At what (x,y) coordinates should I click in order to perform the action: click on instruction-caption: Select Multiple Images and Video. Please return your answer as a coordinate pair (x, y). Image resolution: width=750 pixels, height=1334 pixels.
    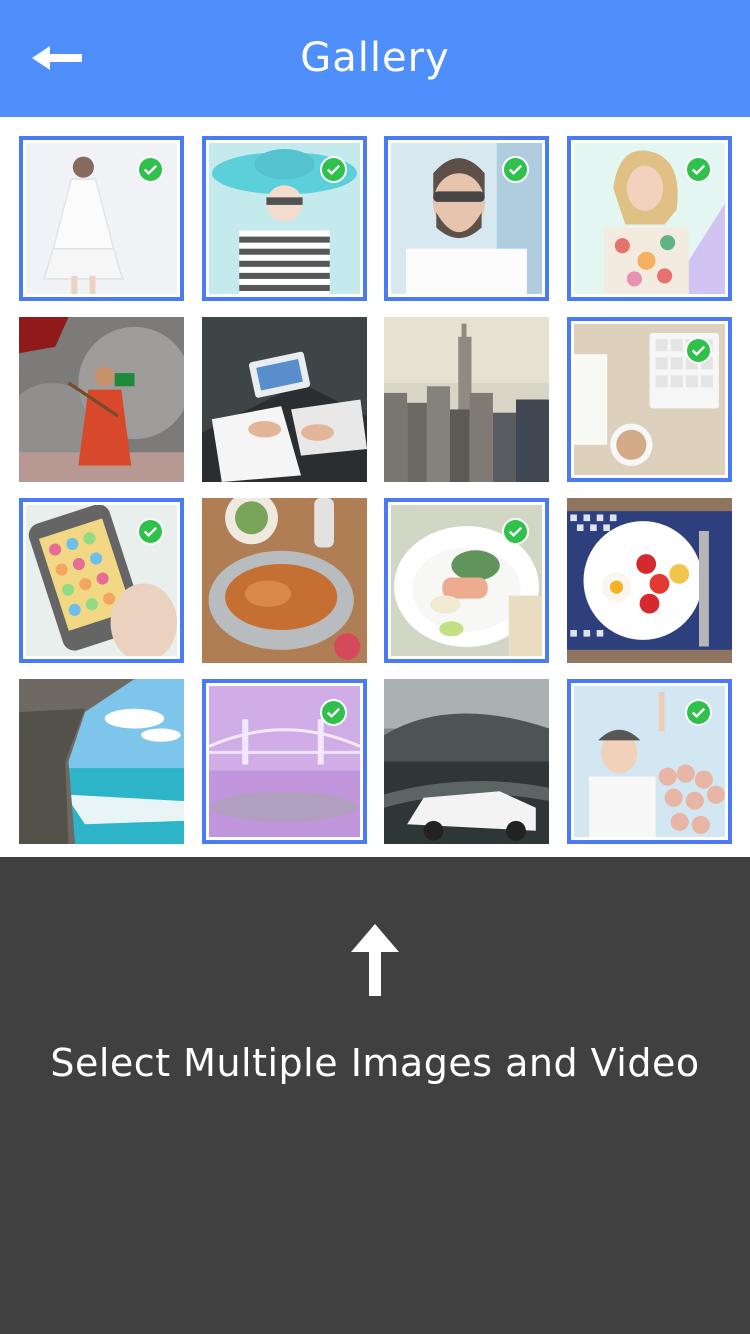
    Looking at the image, I should click on (375, 1063).